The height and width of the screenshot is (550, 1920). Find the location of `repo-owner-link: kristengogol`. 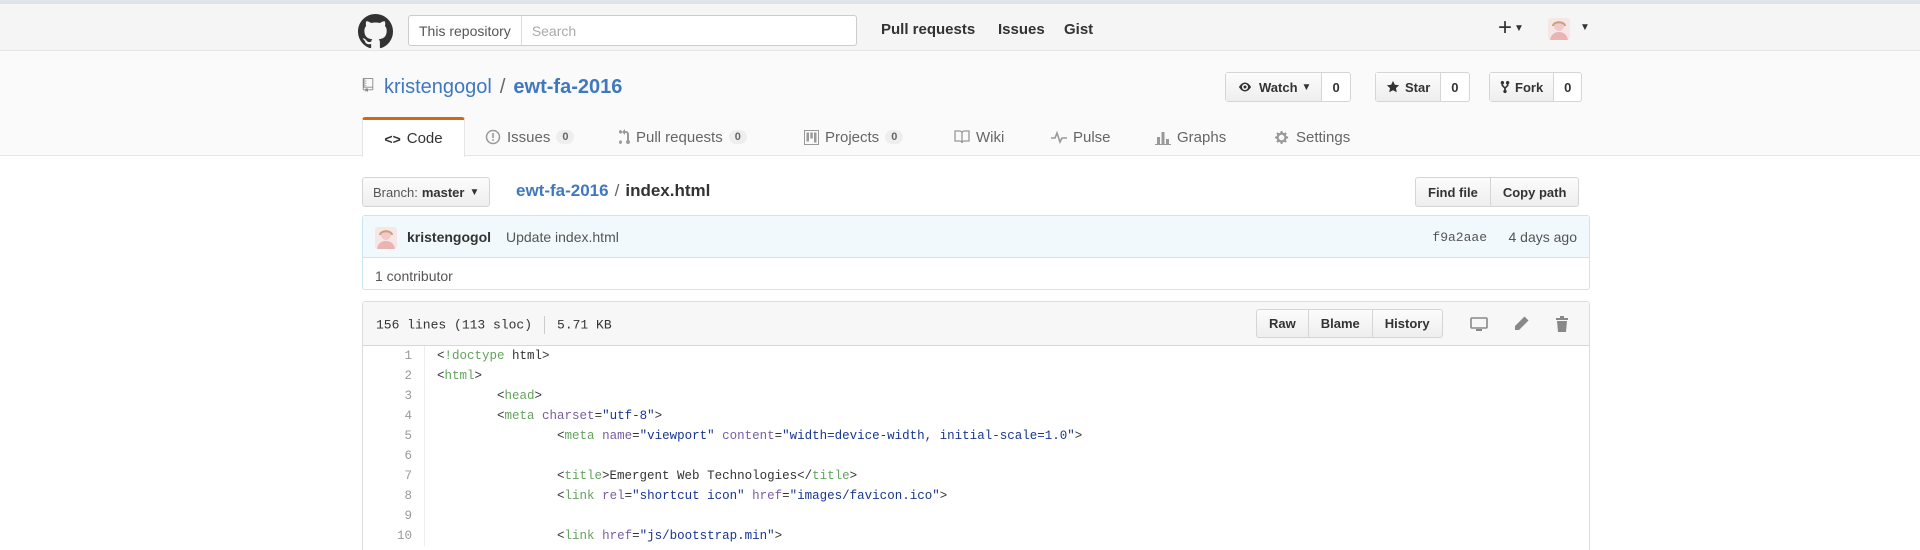

repo-owner-link: kristengogol is located at coordinates (438, 87).